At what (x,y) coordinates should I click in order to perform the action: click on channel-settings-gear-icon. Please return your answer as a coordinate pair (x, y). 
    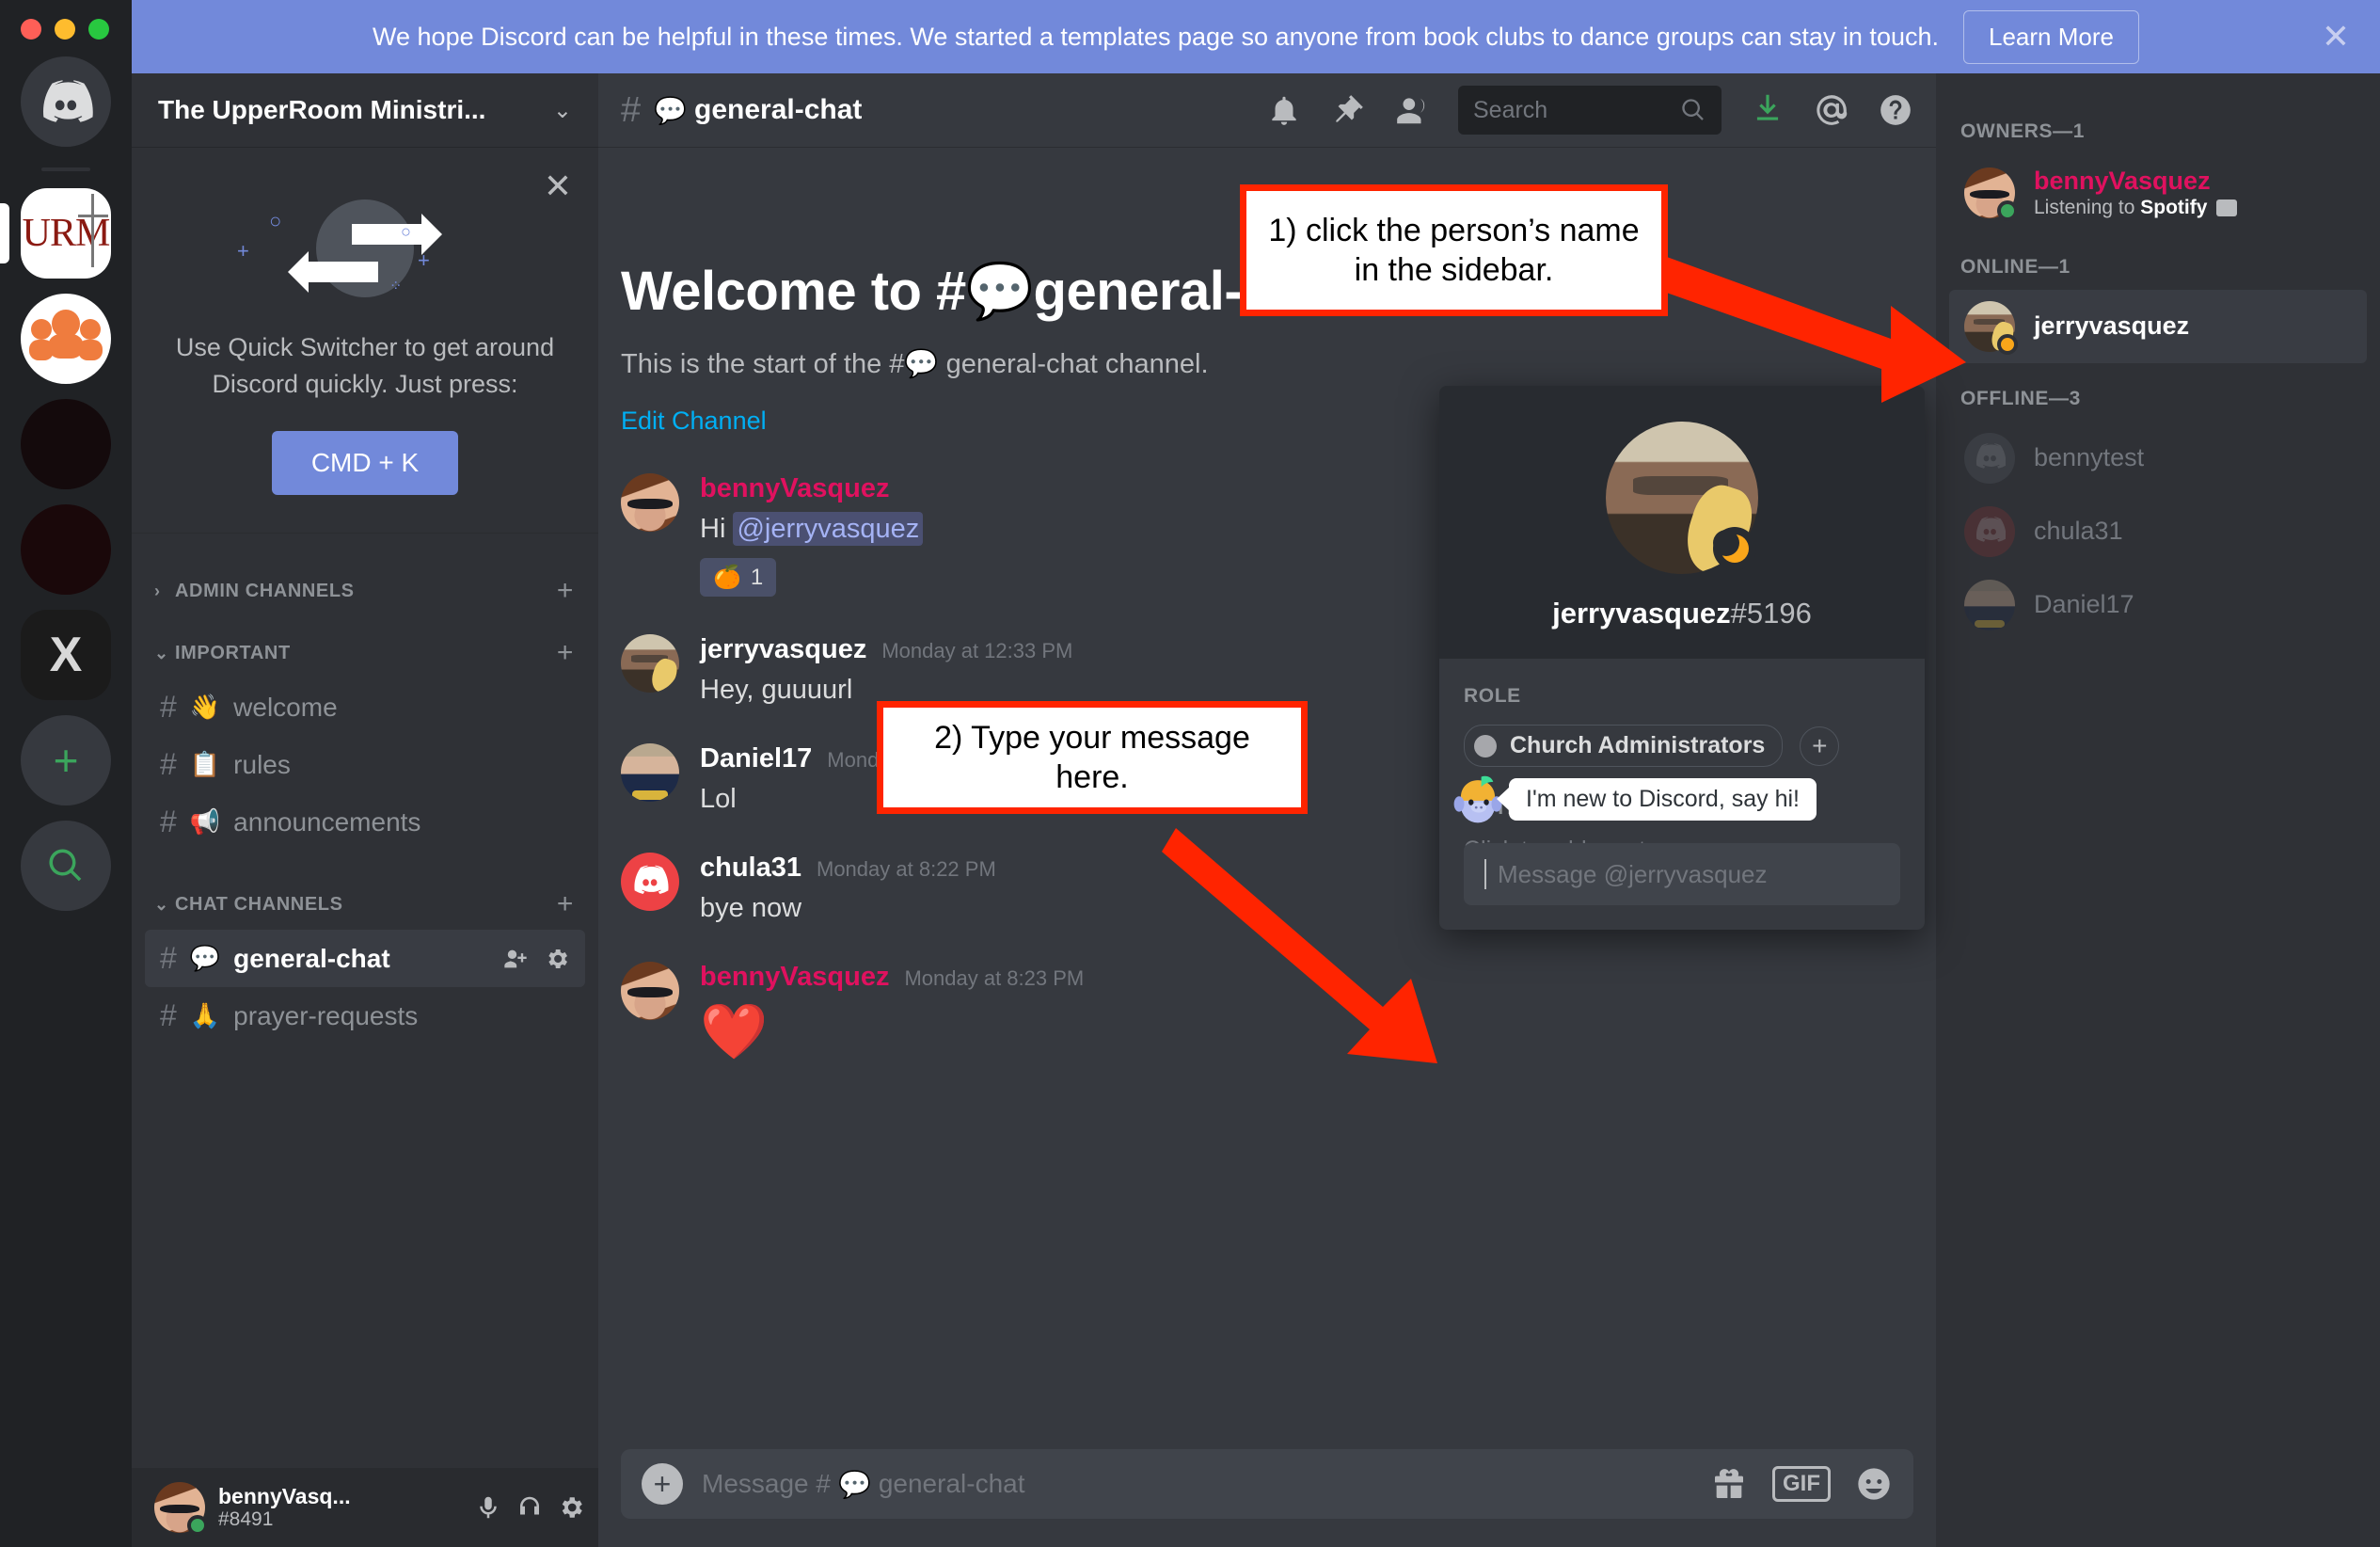
    Looking at the image, I should click on (557, 959).